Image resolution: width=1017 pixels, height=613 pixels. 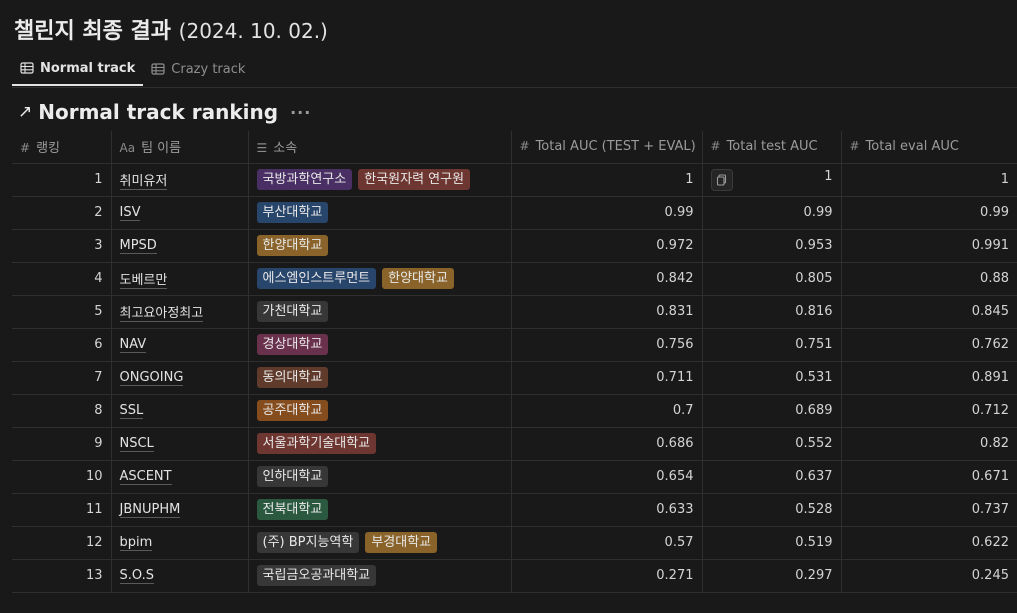 I want to click on table-row: 8 SSL 공주대학교 0.7 0.689 0.712, so click(x=514, y=411).